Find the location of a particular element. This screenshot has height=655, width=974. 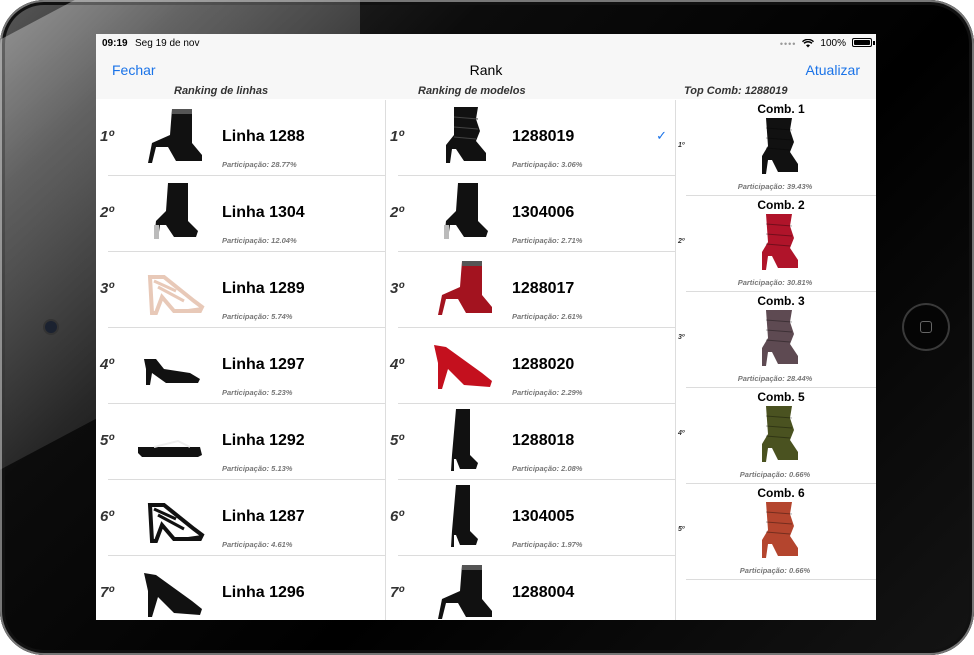

ranking-row: 7º Linha 1296 is located at coordinates (242, 588).